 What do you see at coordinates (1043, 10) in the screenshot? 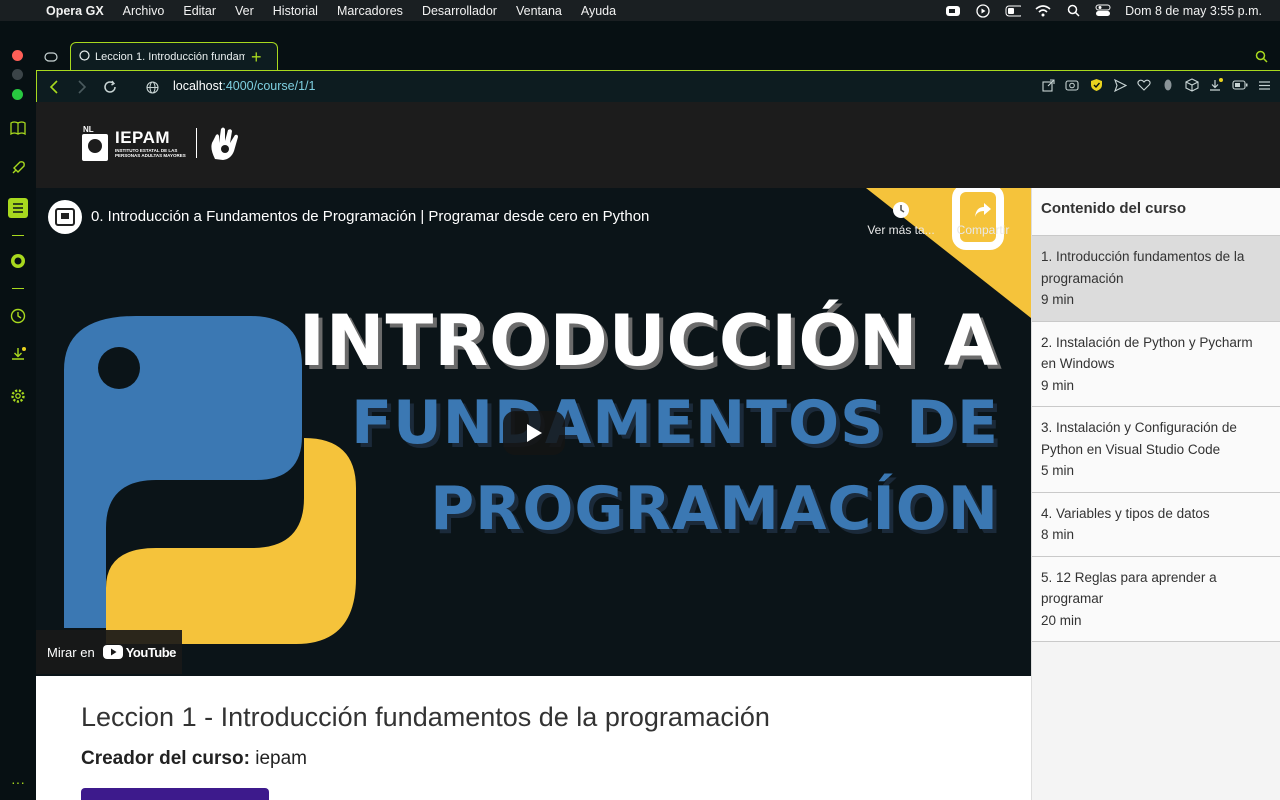
I see `wifi-icon` at bounding box center [1043, 10].